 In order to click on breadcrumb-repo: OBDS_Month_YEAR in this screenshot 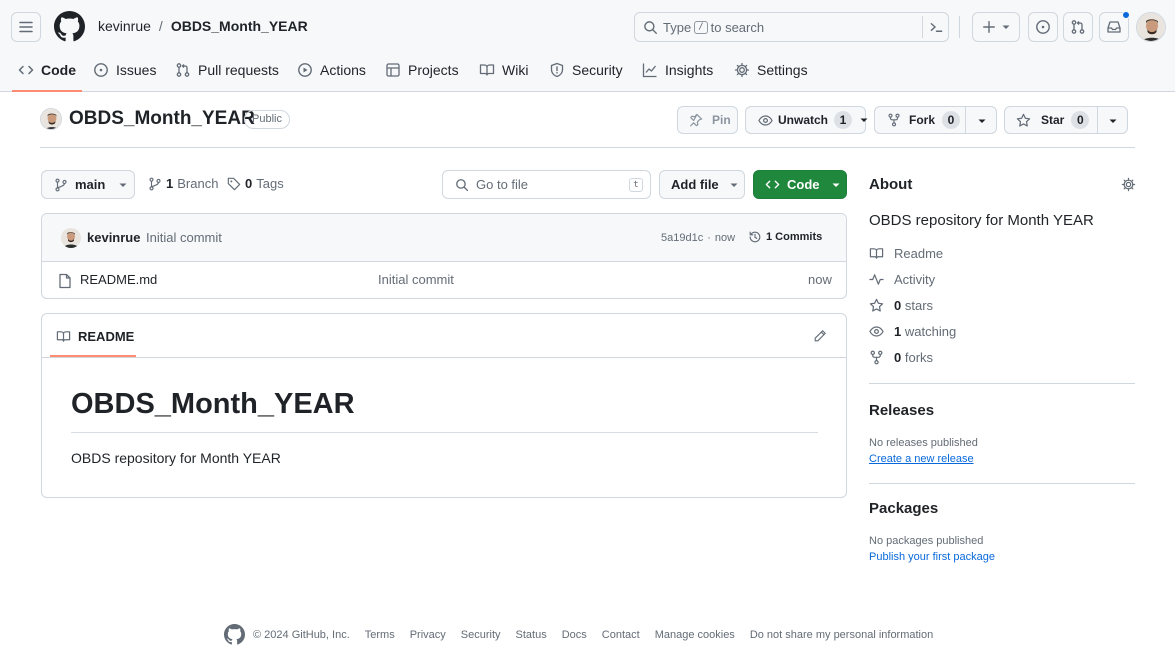, I will do `click(239, 26)`.